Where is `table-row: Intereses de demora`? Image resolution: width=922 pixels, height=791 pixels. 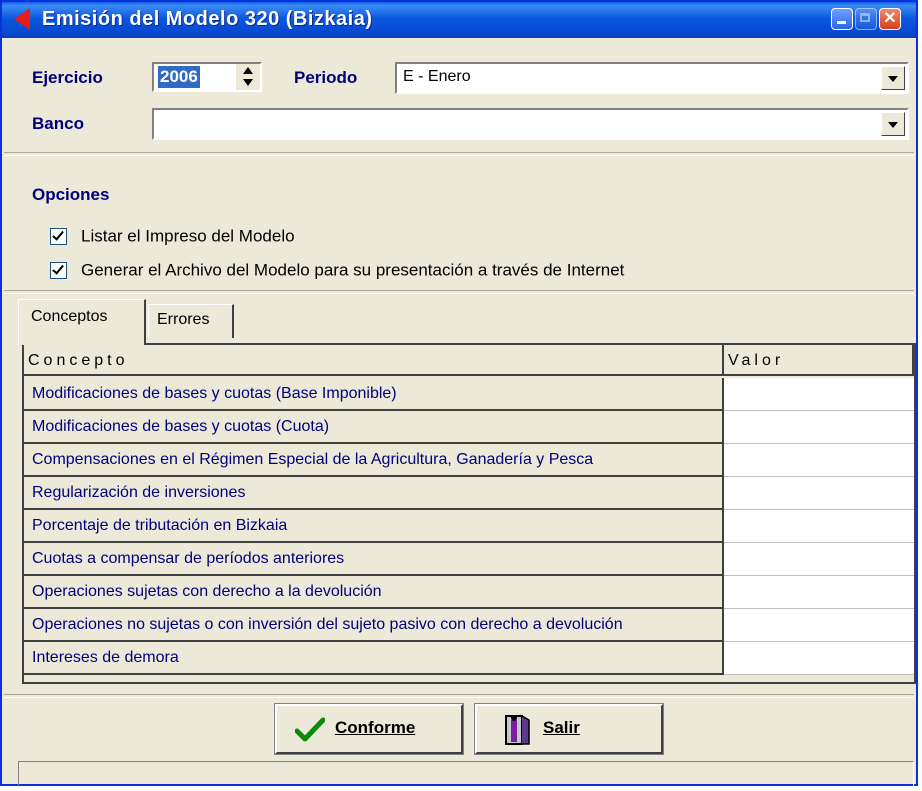 table-row: Intereses de demora is located at coordinates (469, 658).